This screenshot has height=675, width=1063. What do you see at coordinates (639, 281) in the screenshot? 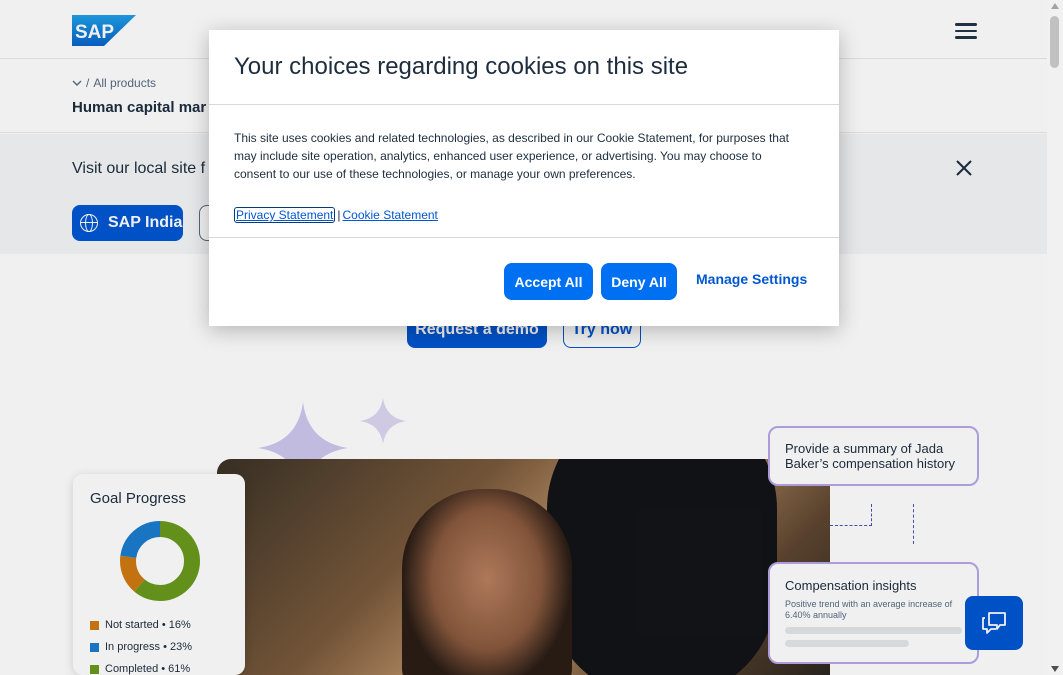
I see `deny-all-button: Deny All` at bounding box center [639, 281].